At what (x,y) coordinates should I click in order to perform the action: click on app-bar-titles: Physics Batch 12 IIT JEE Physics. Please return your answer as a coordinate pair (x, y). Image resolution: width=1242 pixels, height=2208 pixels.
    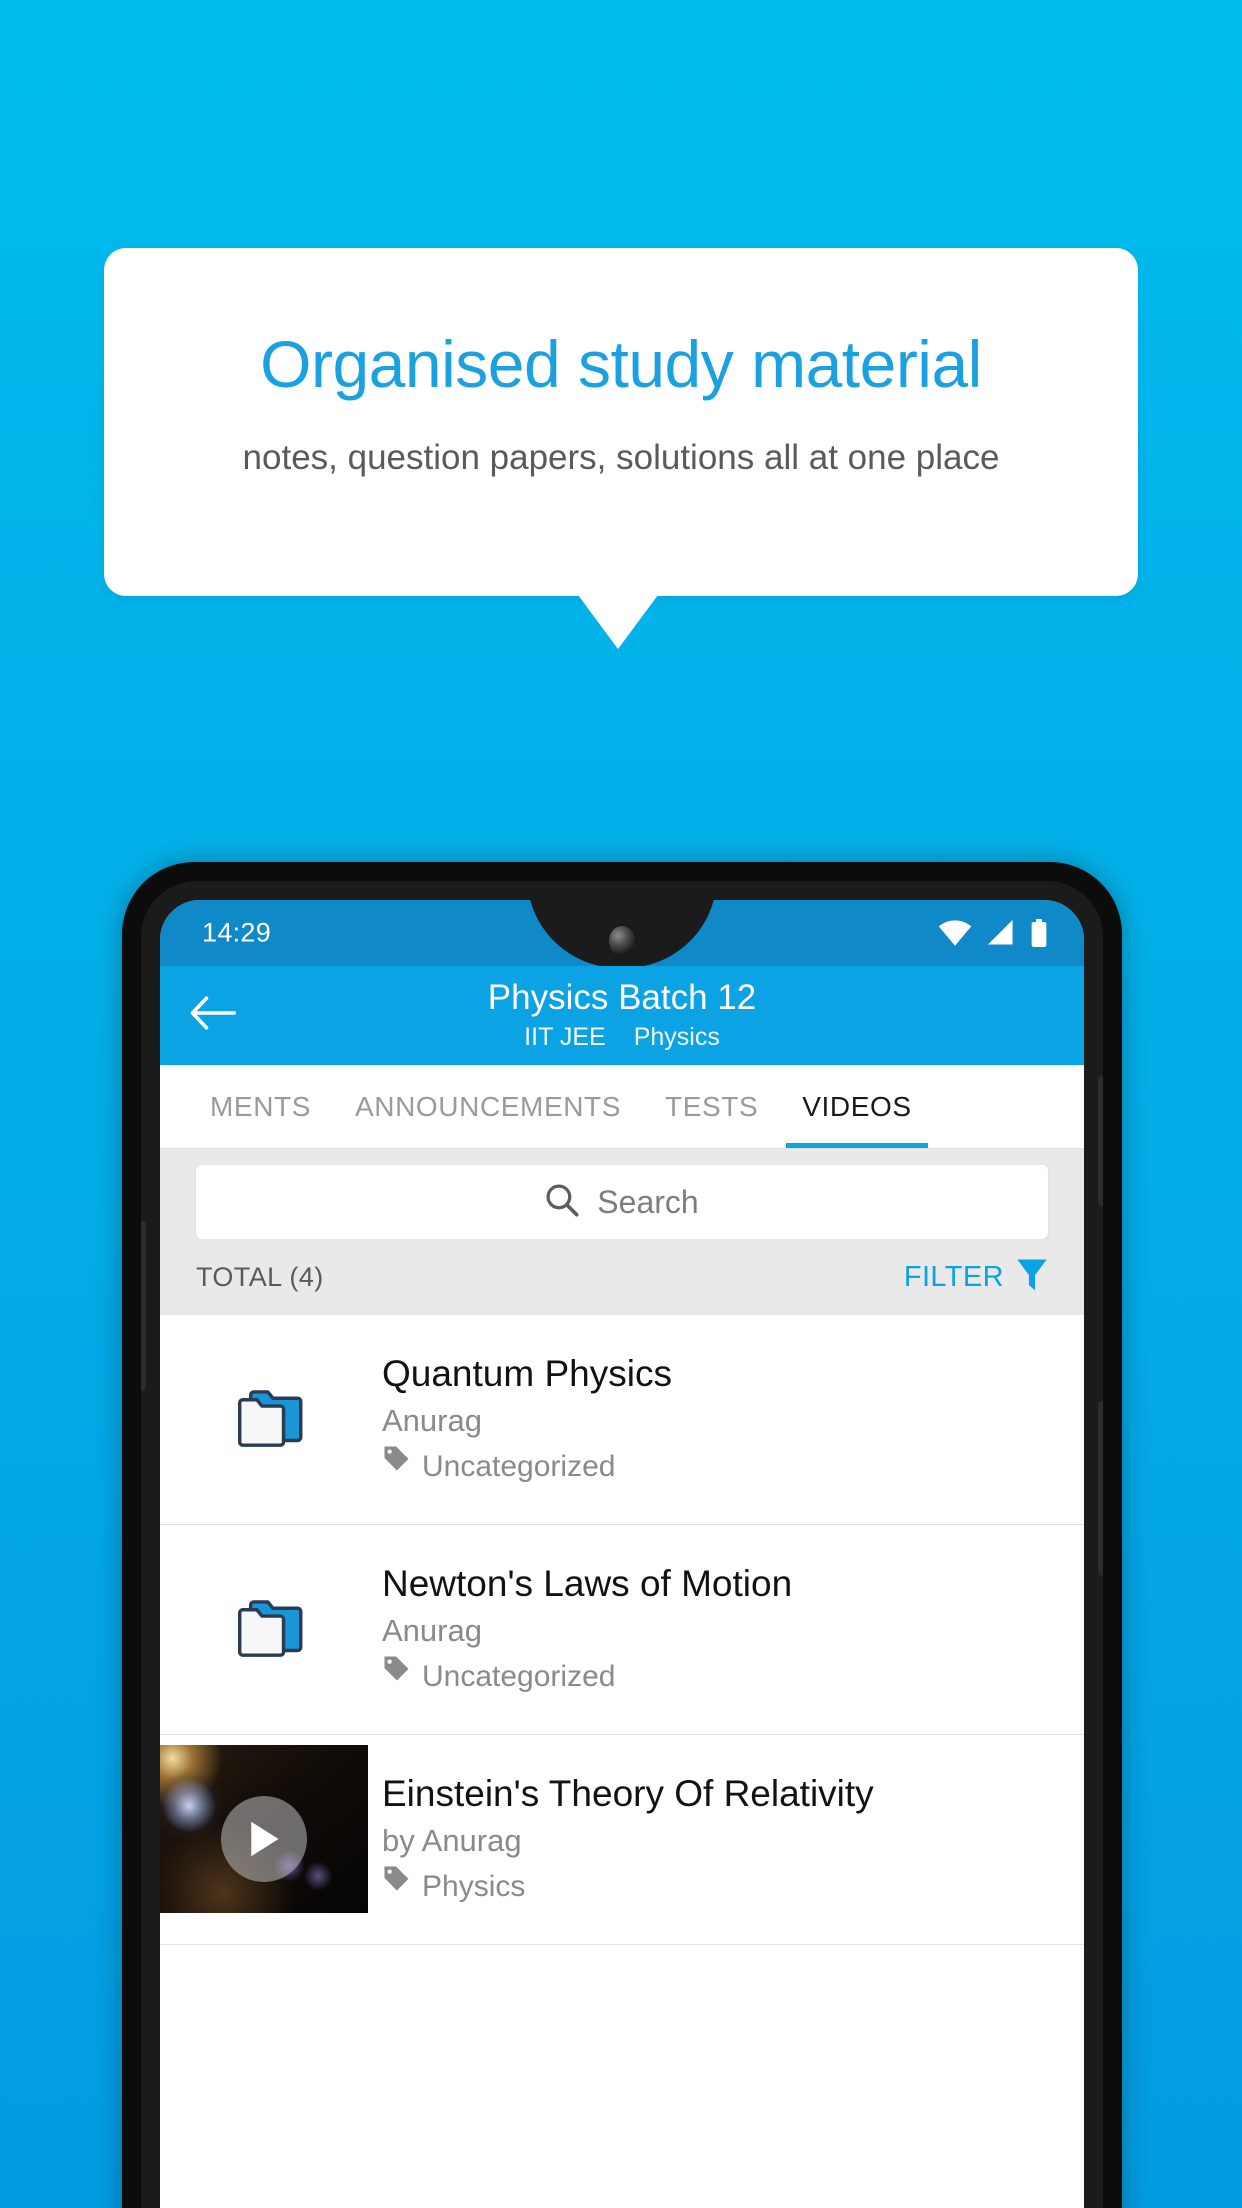
    Looking at the image, I should click on (622, 1015).